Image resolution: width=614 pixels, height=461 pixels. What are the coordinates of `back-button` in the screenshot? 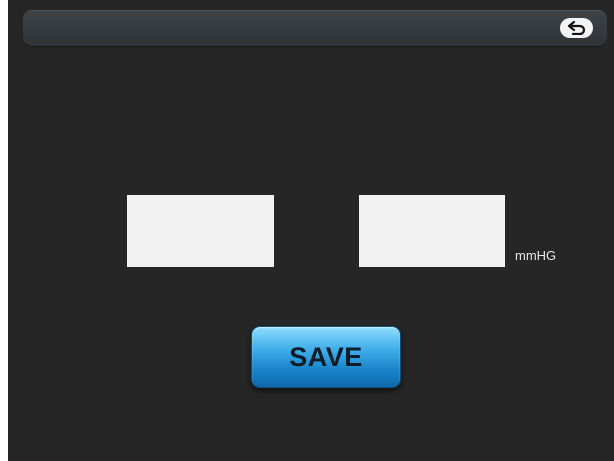 It's located at (576, 28).